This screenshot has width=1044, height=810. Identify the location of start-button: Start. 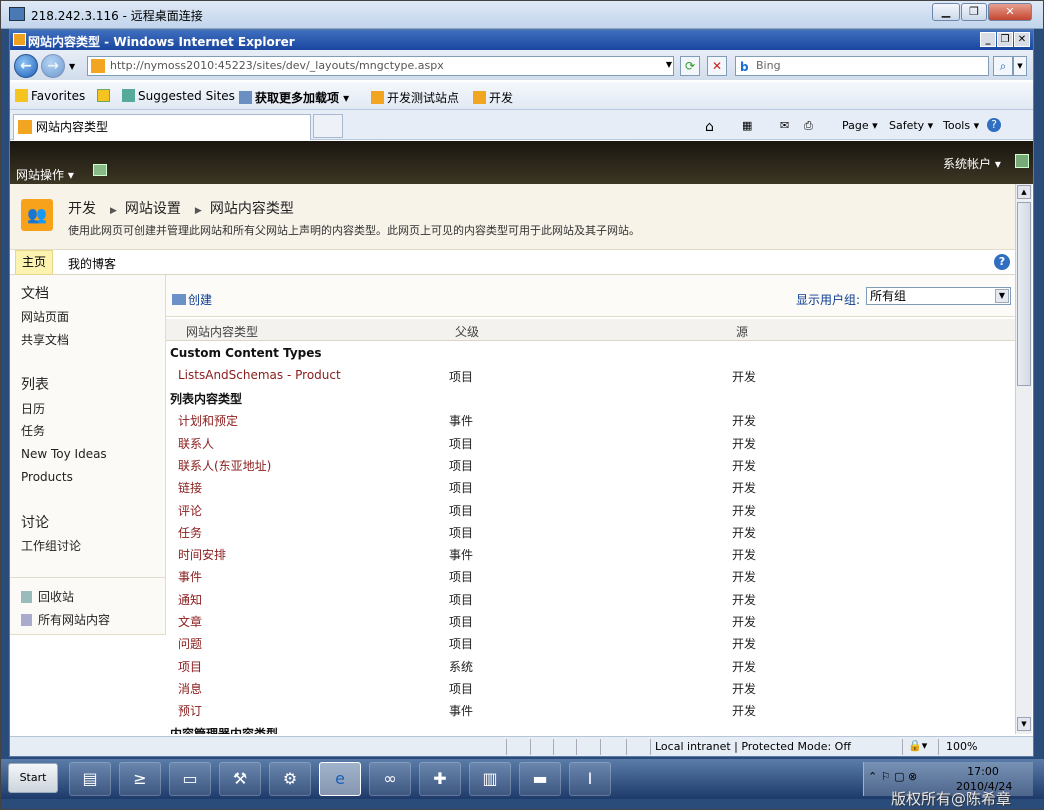
(33, 778).